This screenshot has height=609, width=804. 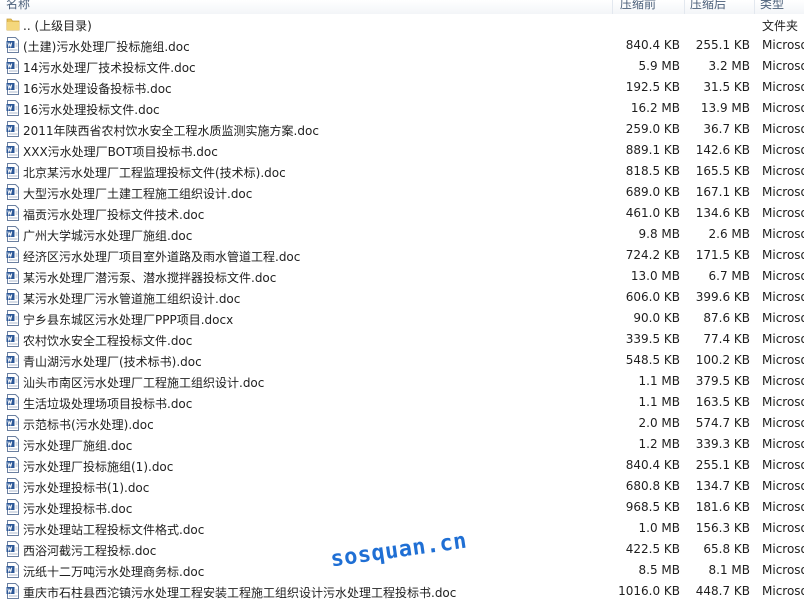 What do you see at coordinates (772, 6) in the screenshot?
I see `column-header-type: 类型` at bounding box center [772, 6].